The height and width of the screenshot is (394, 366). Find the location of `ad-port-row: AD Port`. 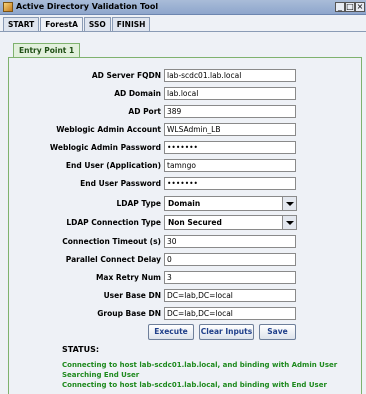

ad-port-row: AD Port is located at coordinates (183, 112).